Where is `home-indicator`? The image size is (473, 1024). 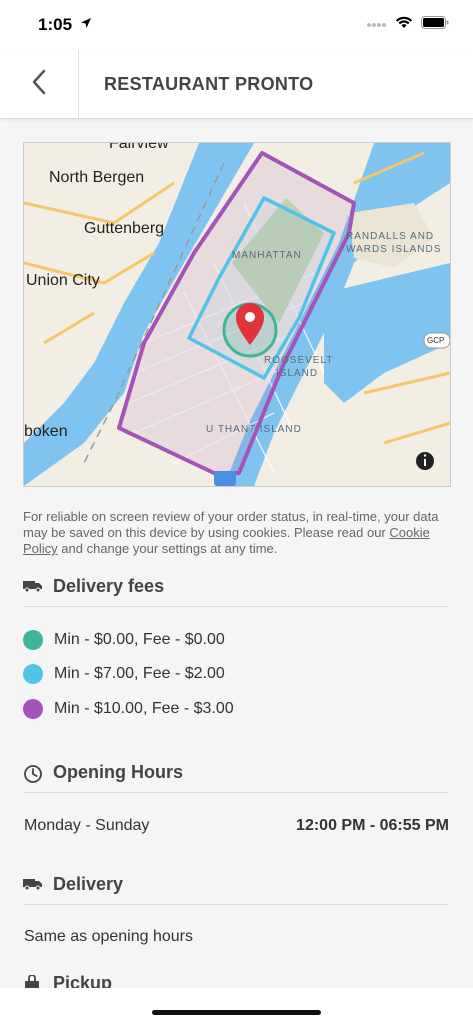
home-indicator is located at coordinates (236, 1012).